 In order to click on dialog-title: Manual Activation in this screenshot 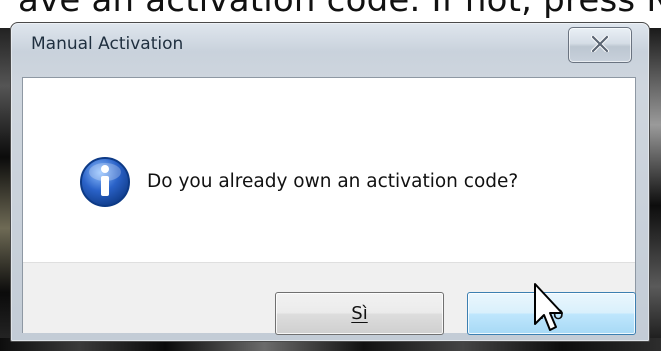, I will do `click(107, 44)`.